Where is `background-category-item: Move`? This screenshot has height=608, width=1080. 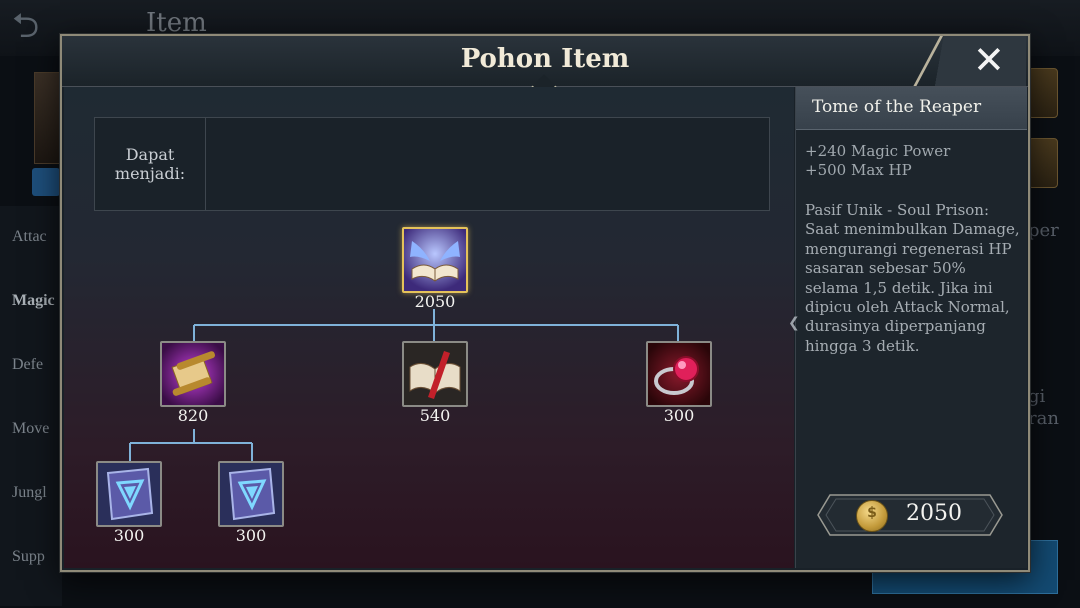 background-category-item: Move is located at coordinates (30, 429).